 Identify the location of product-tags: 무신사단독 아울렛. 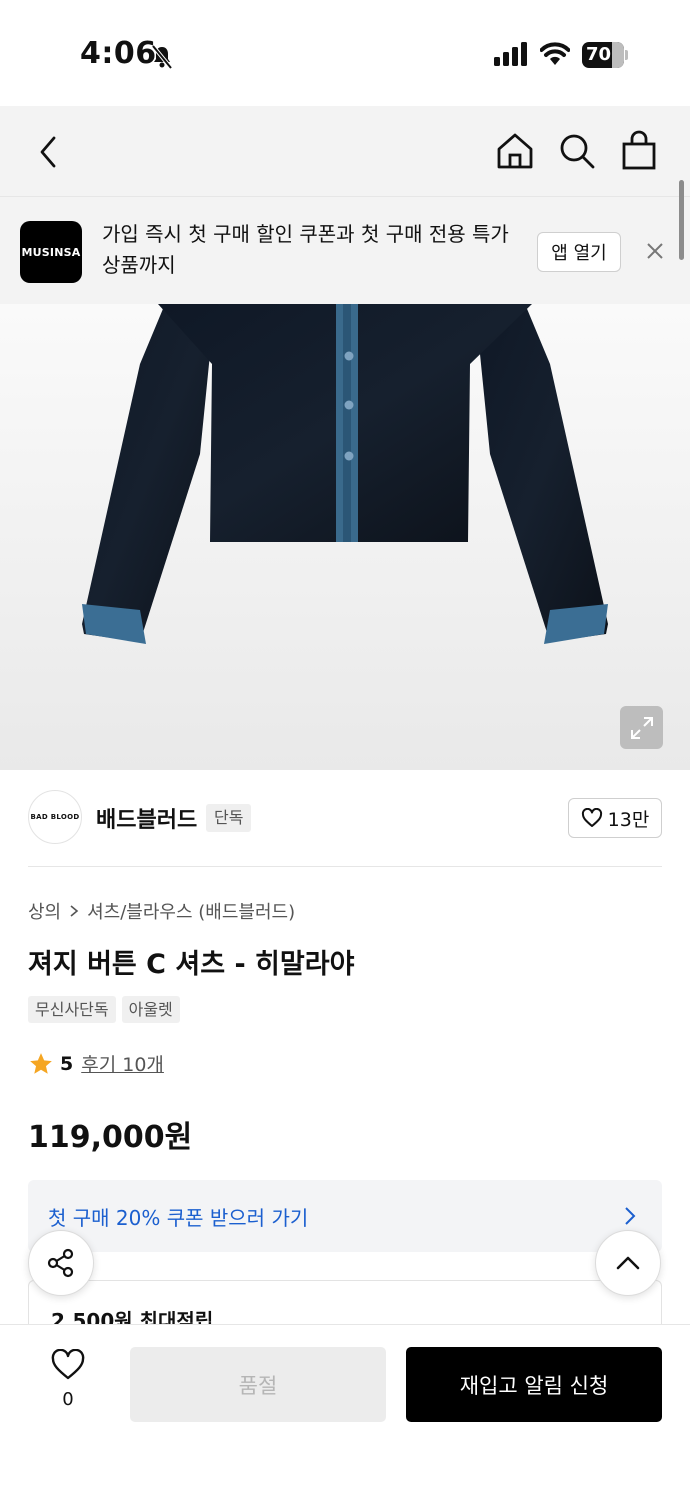
(104, 1009).